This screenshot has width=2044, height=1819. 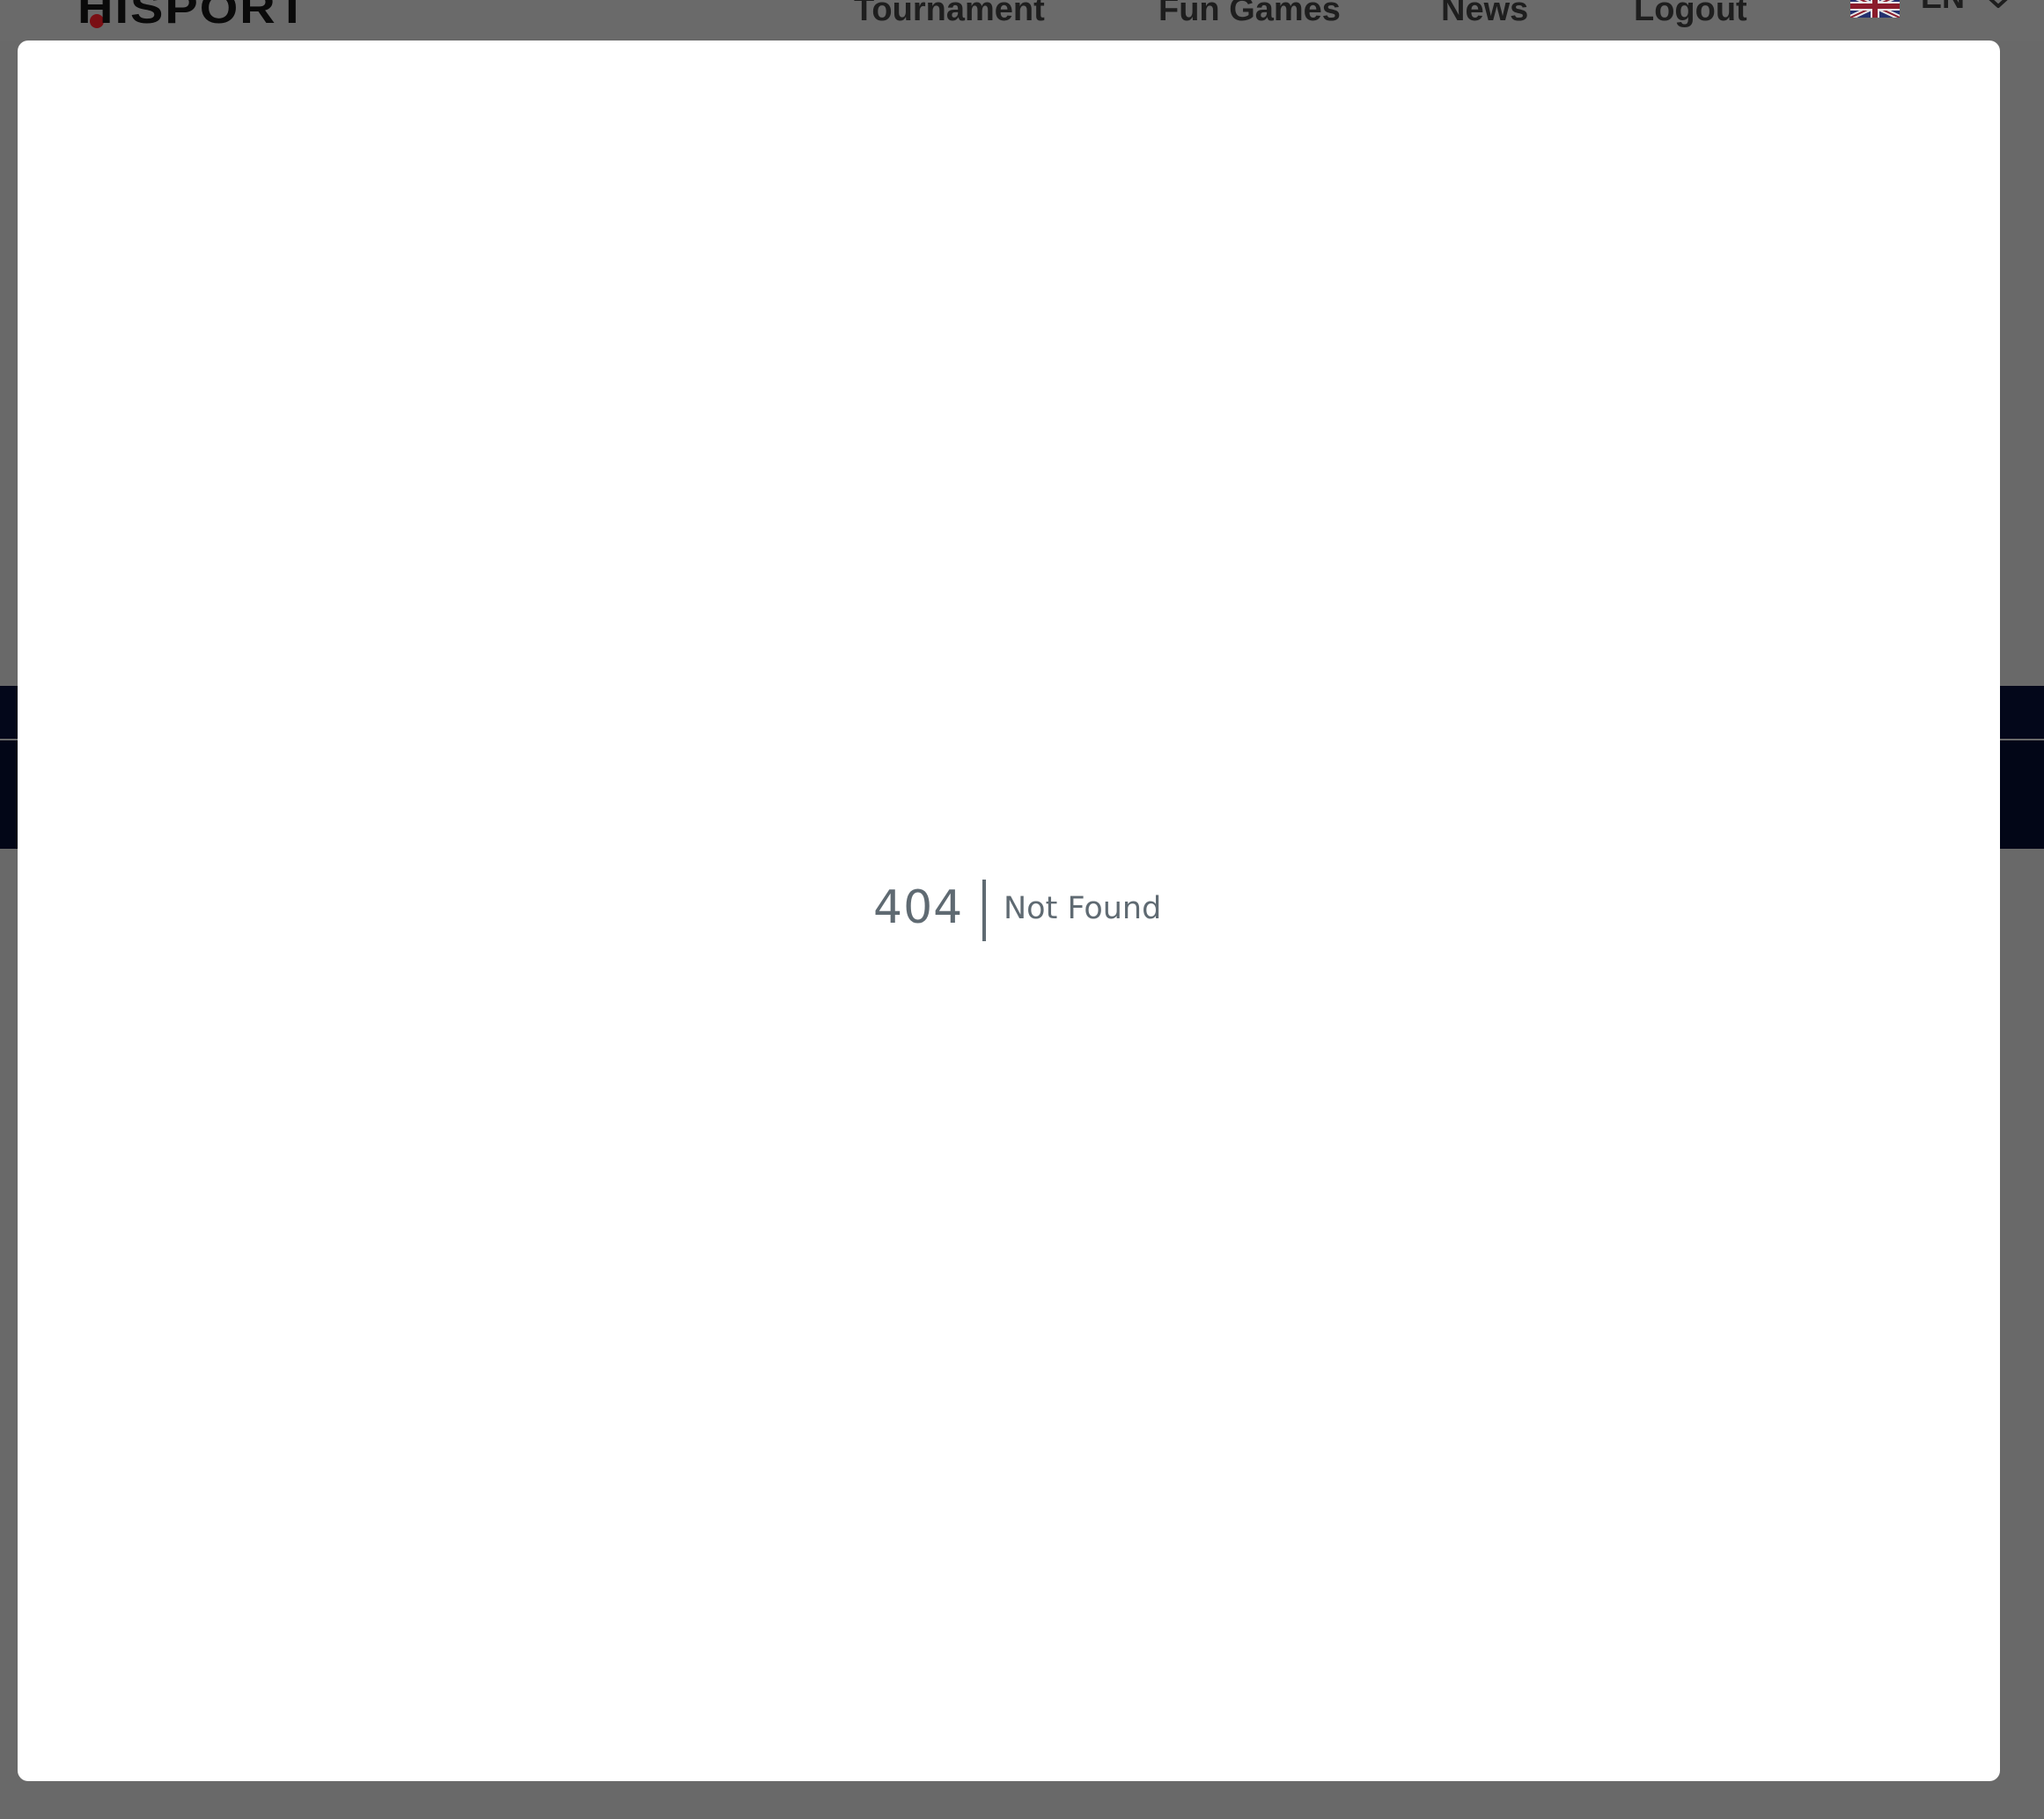 I want to click on language-code: EN, so click(x=1943, y=8).